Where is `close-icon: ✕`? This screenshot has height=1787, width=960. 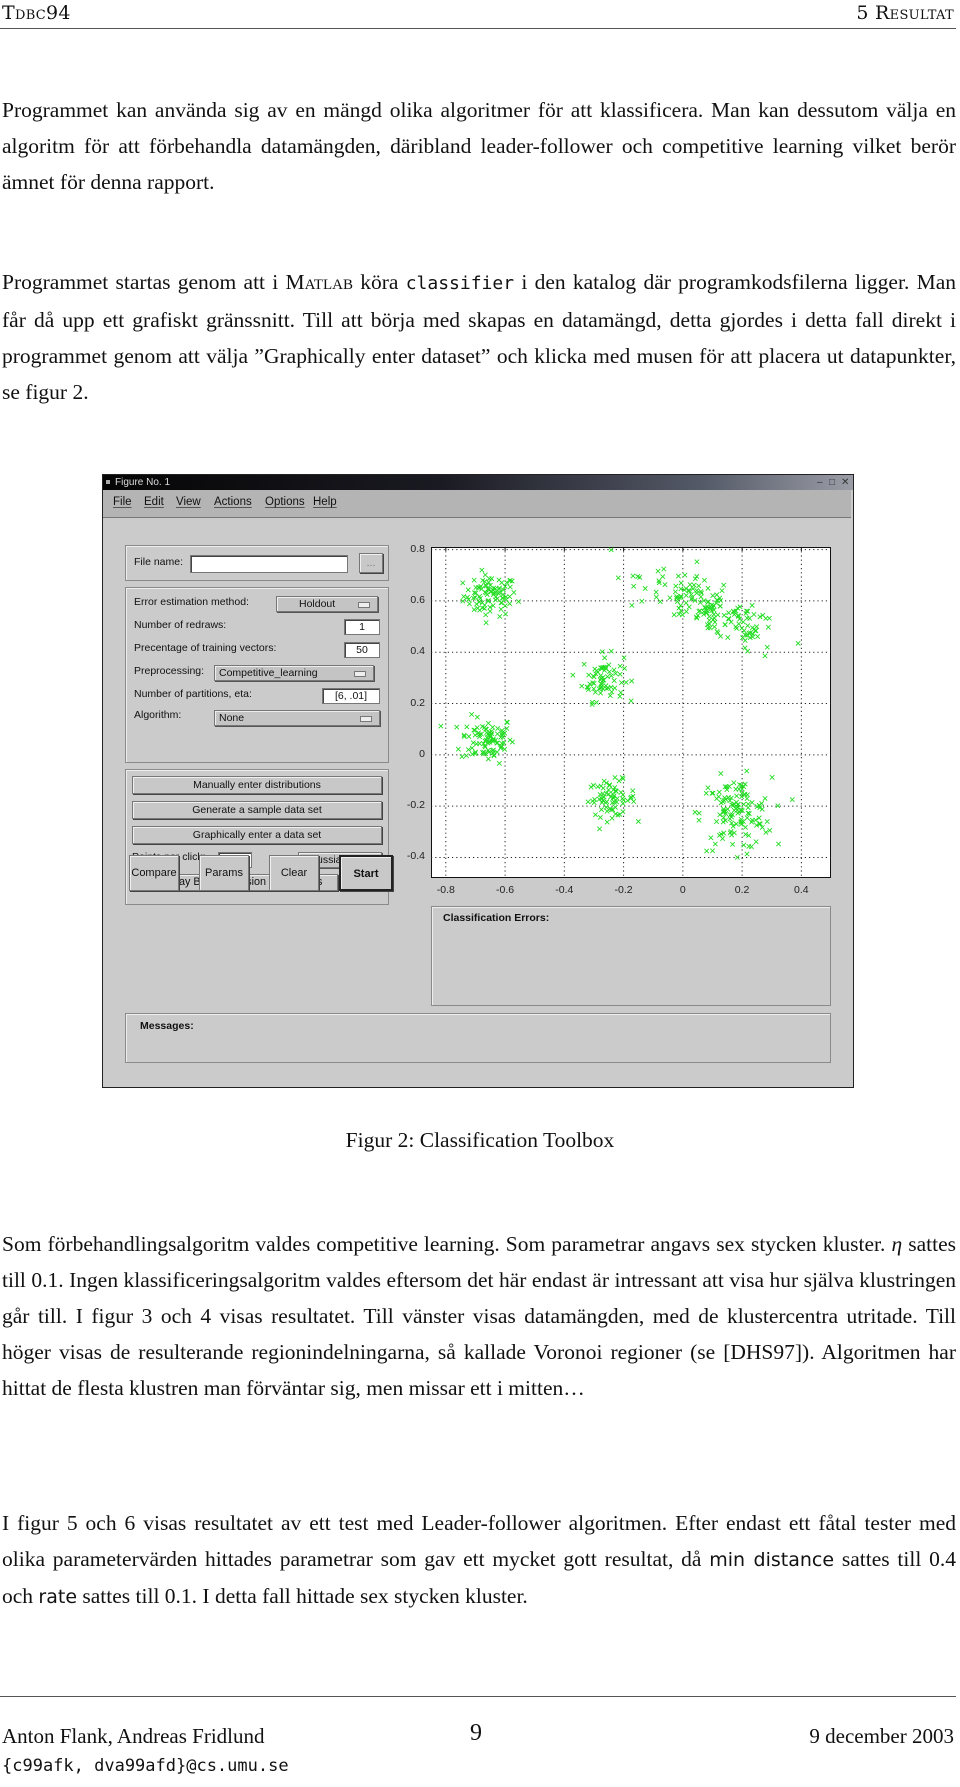 close-icon: ✕ is located at coordinates (845, 482).